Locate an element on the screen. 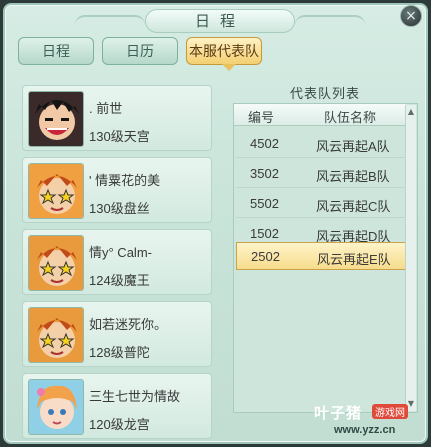 This screenshot has width=431, height=447. member-level: 130级盘丝 is located at coordinates (119, 208).